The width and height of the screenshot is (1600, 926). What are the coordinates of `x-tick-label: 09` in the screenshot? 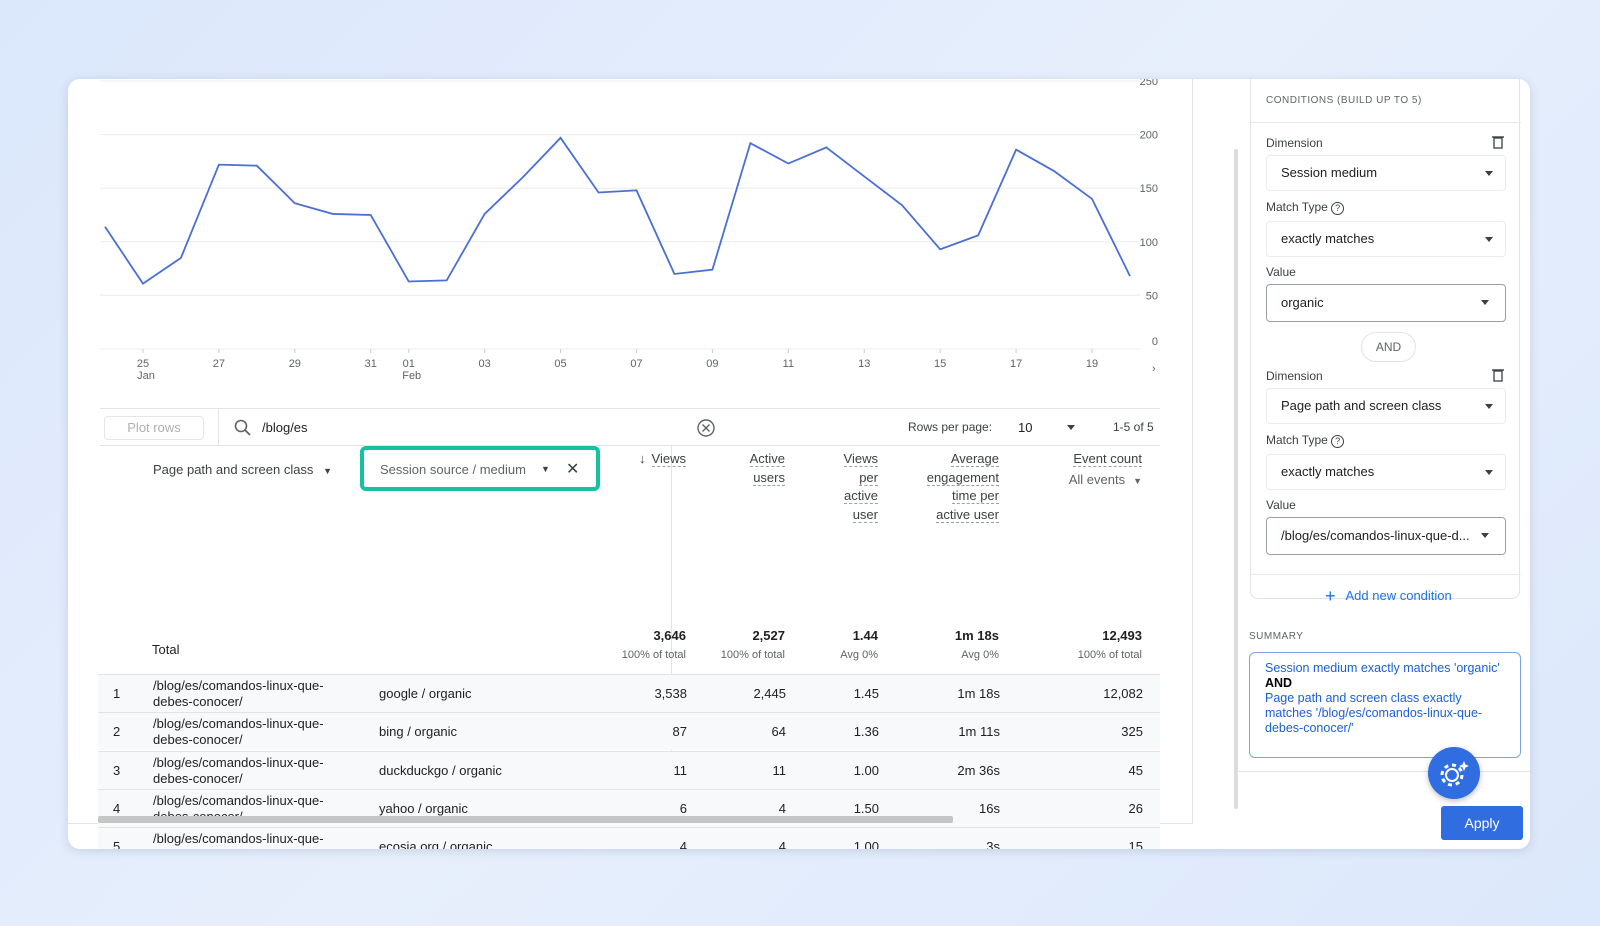 It's located at (712, 364).